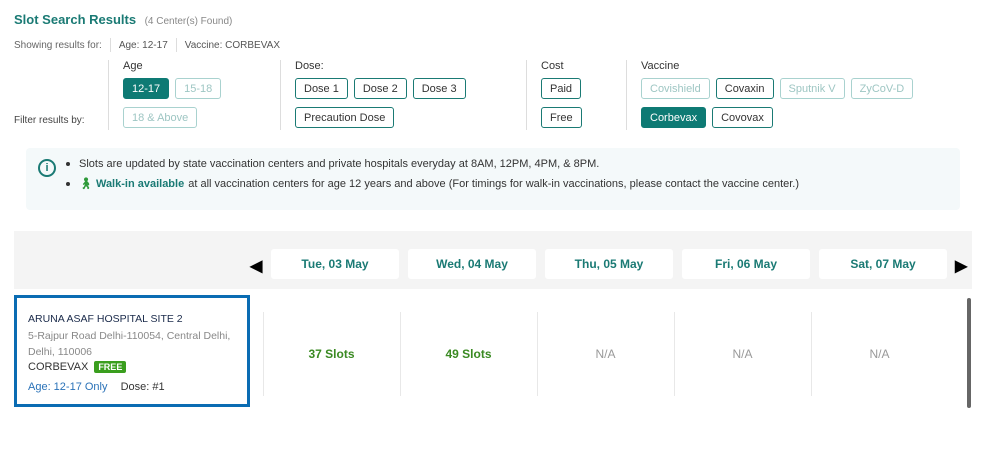 This screenshot has width=1002, height=452. What do you see at coordinates (137, 367) in the screenshot?
I see `center-vaccine: CORBEVAX FREE` at bounding box center [137, 367].